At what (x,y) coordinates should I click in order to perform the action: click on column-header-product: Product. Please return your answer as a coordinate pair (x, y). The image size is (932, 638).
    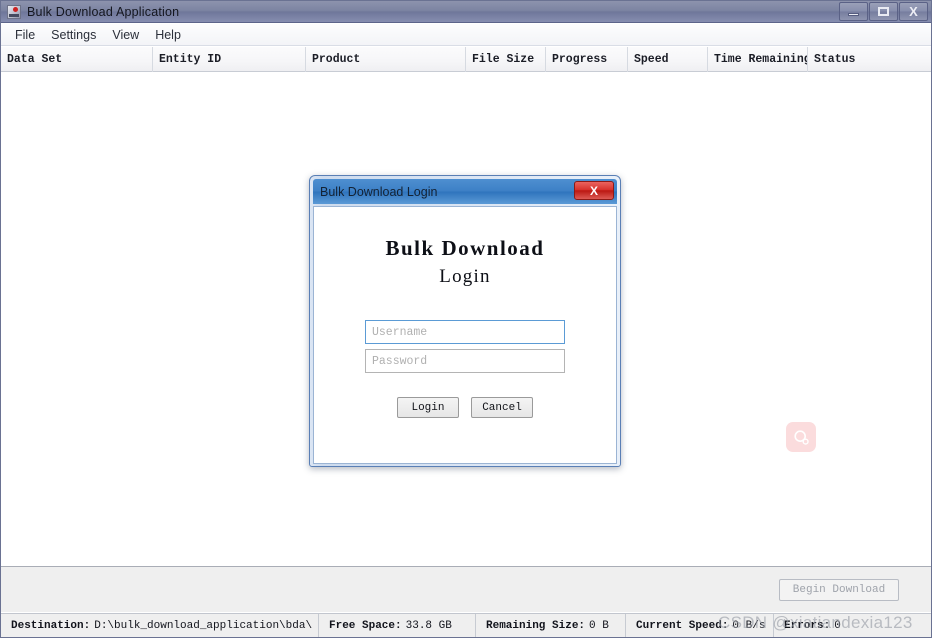
    Looking at the image, I should click on (386, 59).